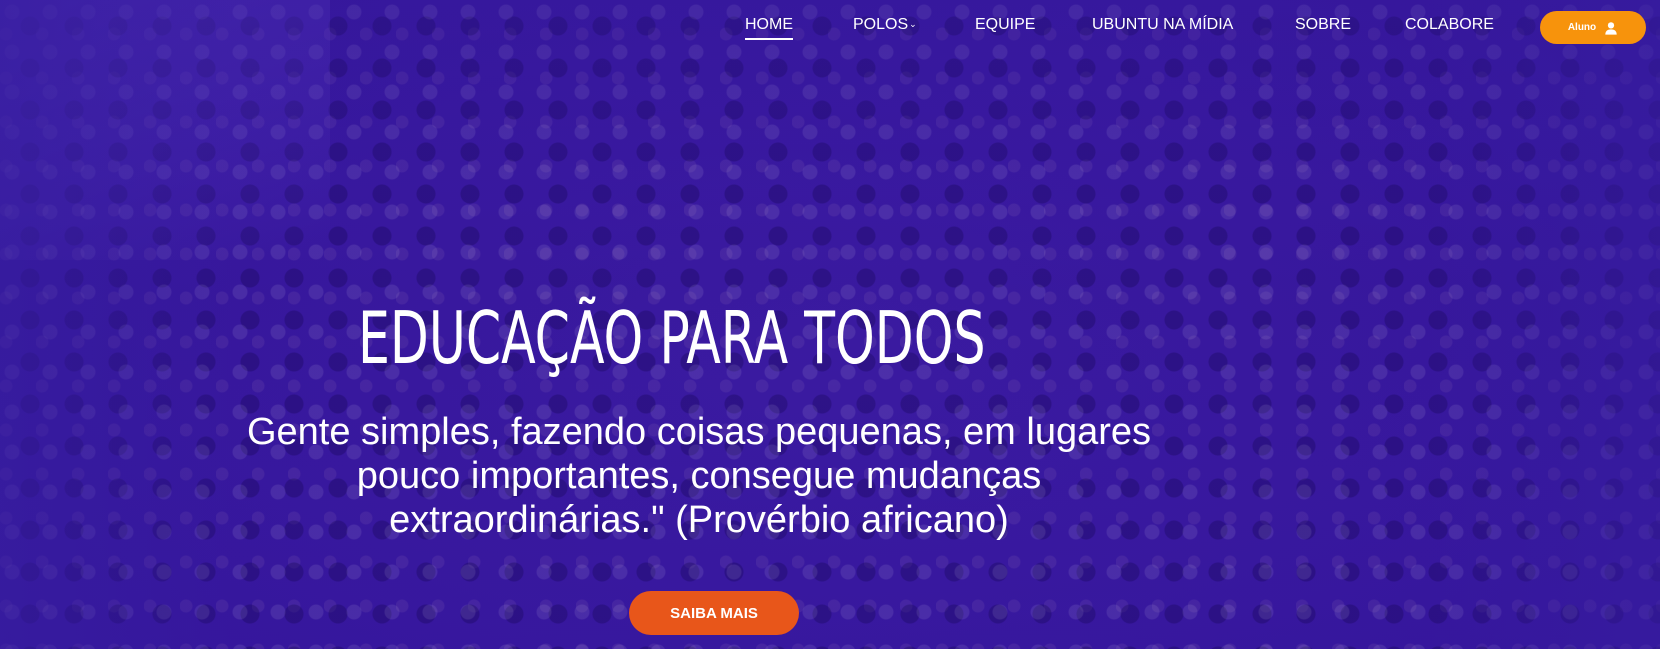 Image resolution: width=1660 pixels, height=649 pixels. I want to click on student-login-button: Aluno, so click(1593, 27).